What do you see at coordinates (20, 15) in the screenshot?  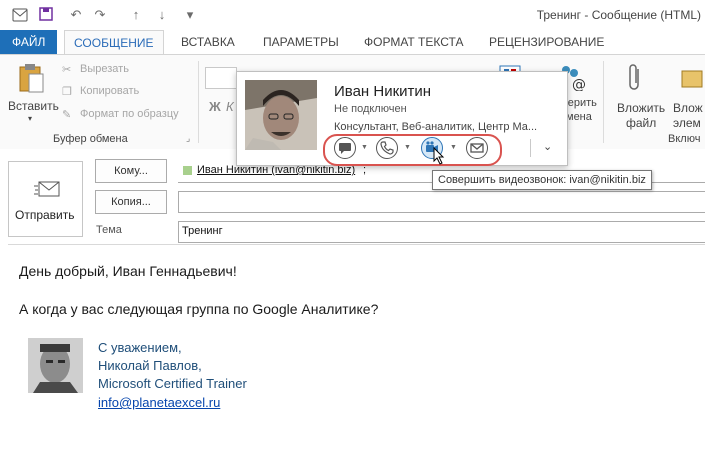 I see `outlook-icon` at bounding box center [20, 15].